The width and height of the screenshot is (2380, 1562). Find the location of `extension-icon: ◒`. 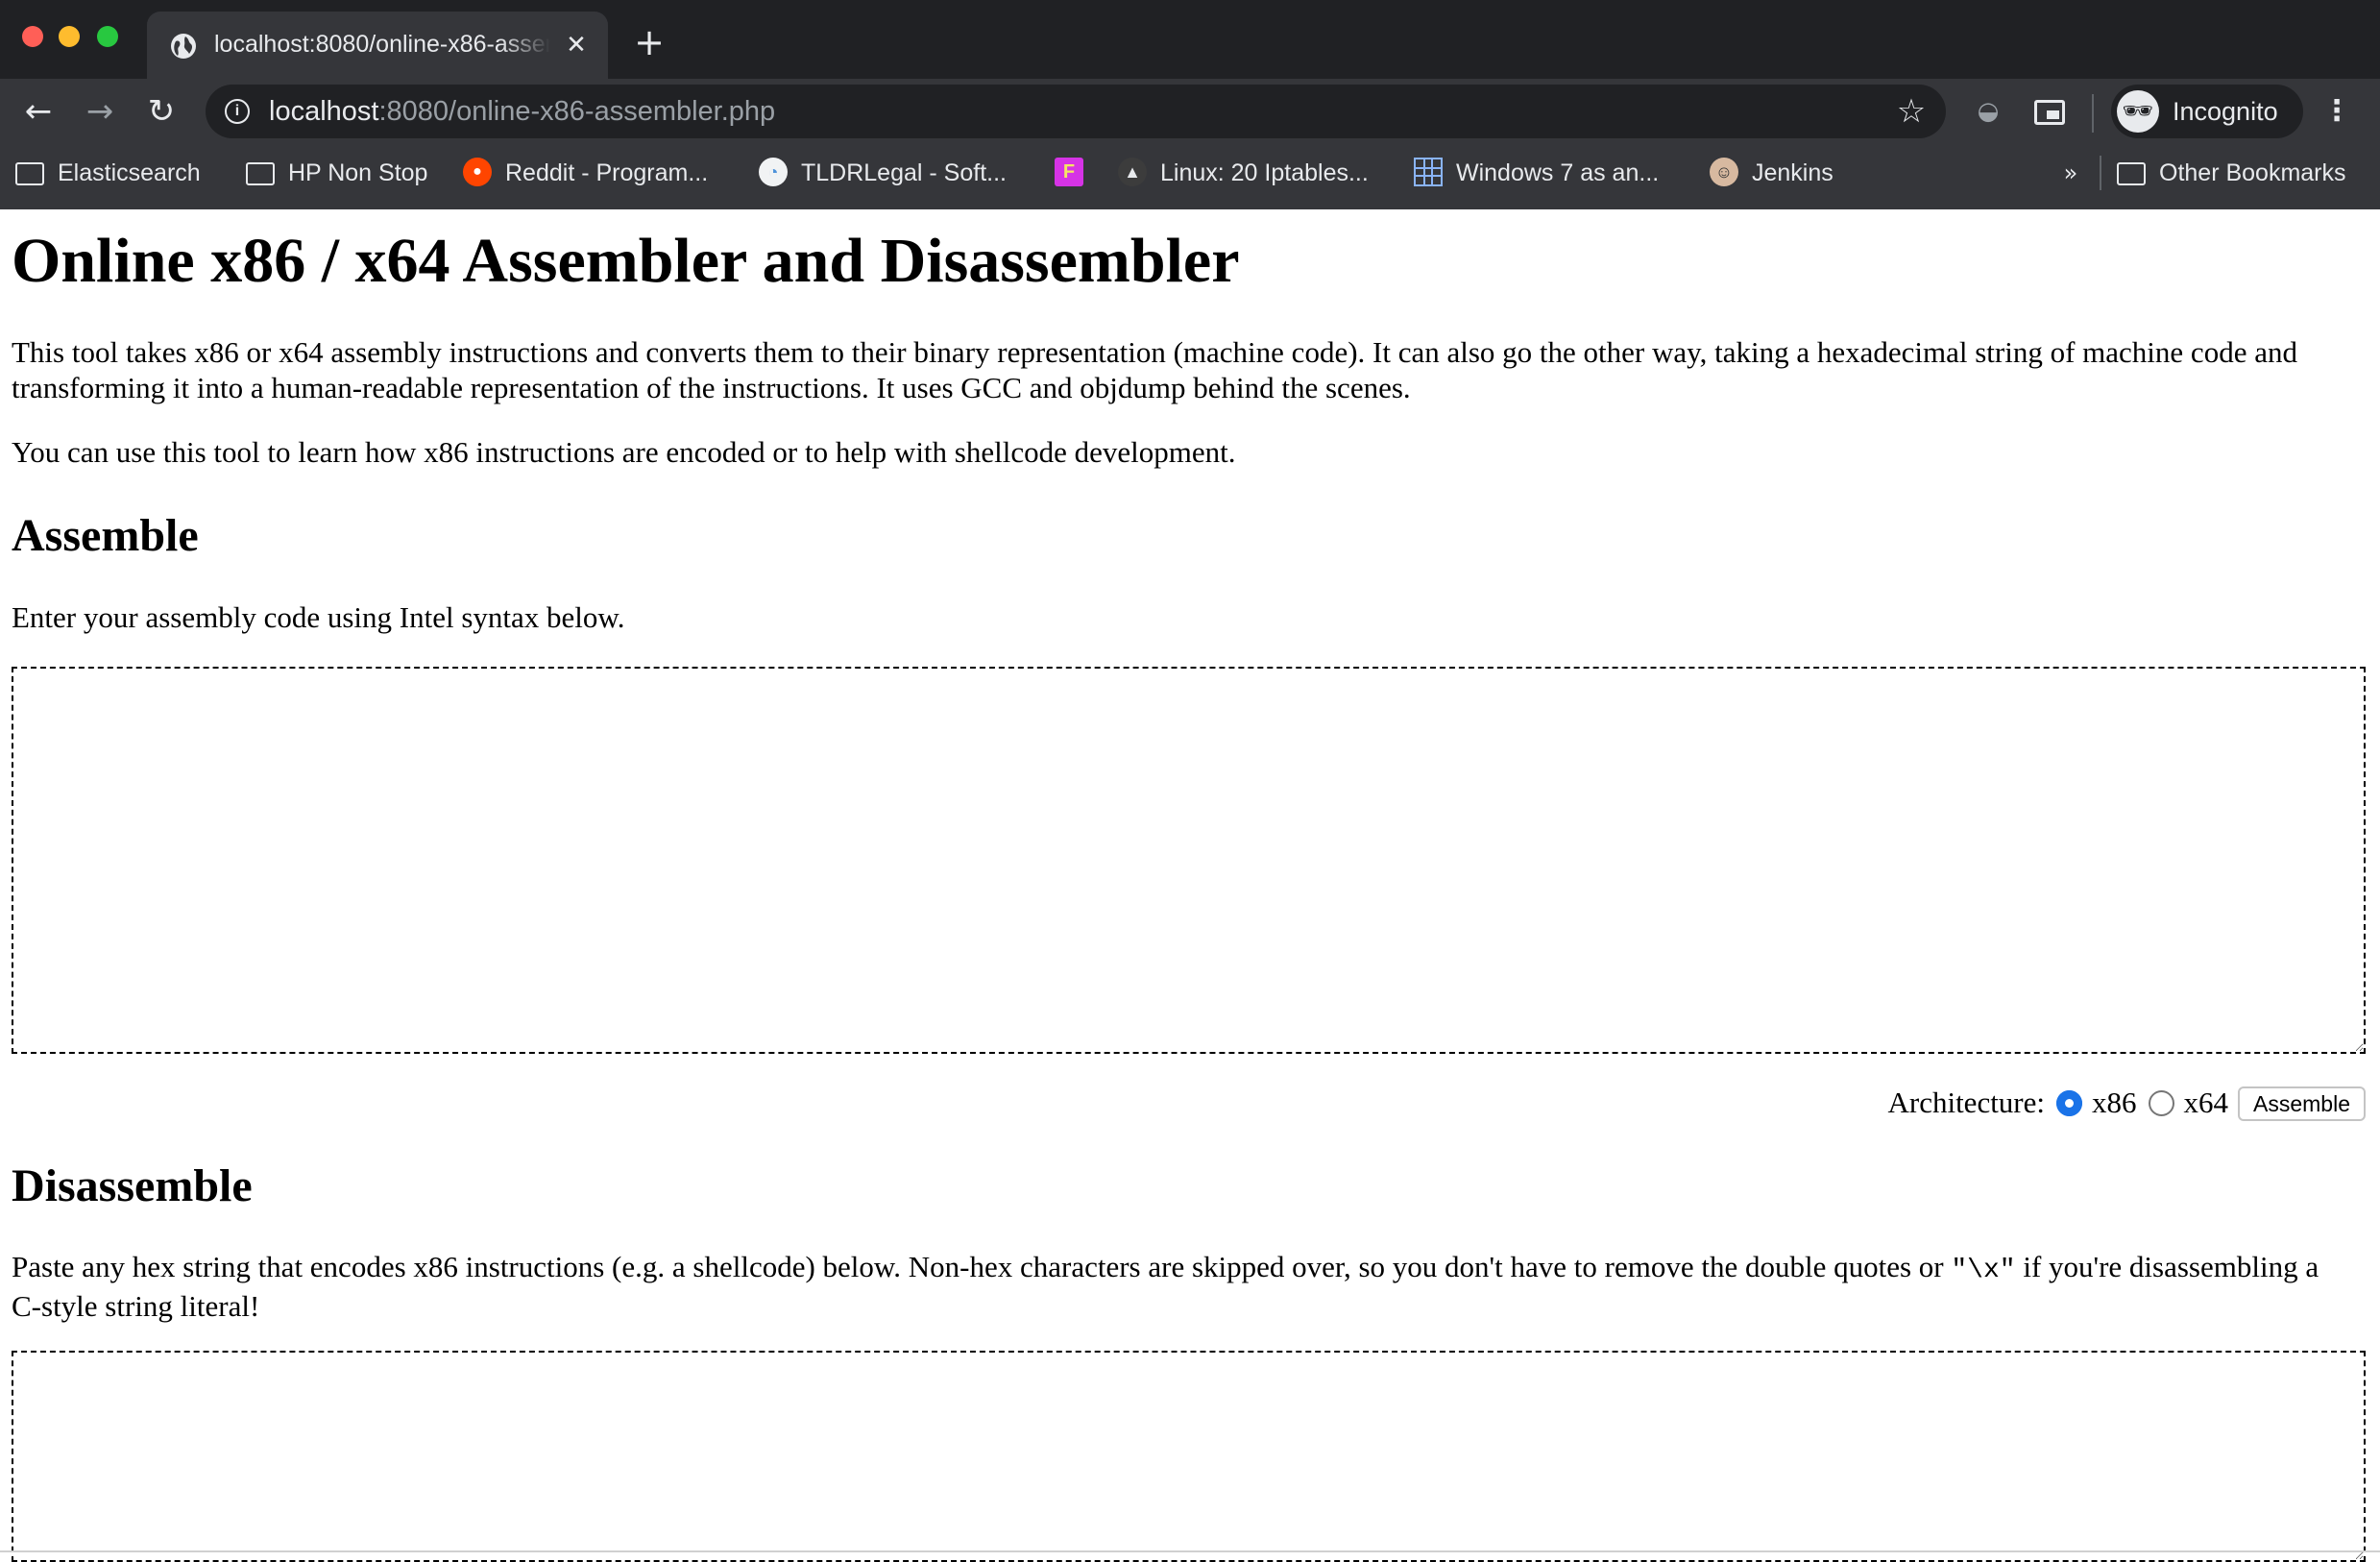

extension-icon: ◒ is located at coordinates (1988, 111).